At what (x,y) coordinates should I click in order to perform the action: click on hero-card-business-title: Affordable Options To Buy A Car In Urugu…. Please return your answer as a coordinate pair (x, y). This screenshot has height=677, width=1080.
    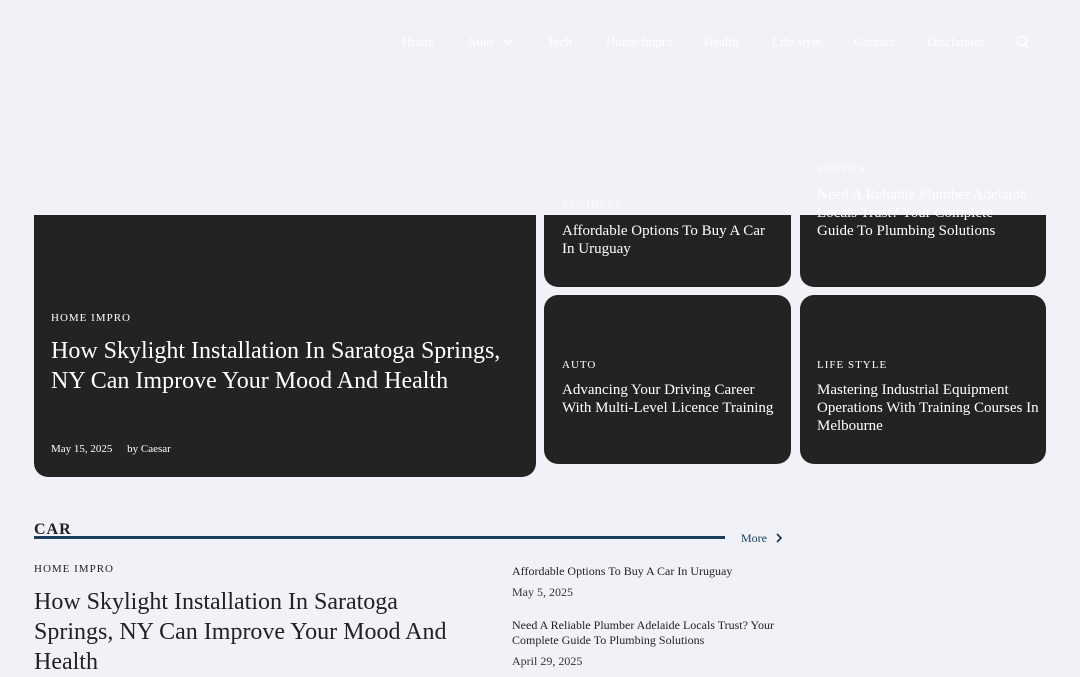
    Looking at the image, I should click on (669, 240).